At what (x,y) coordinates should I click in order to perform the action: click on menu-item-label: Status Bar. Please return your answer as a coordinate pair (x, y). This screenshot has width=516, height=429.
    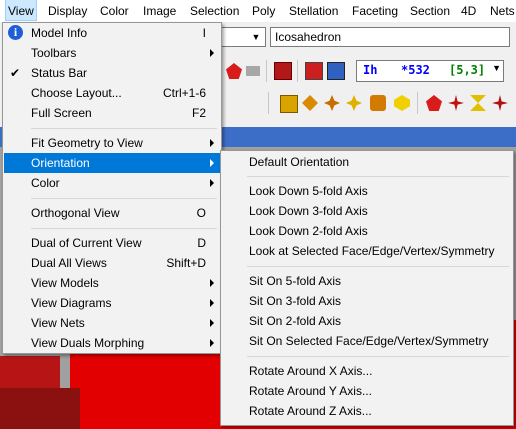
    Looking at the image, I should click on (59, 73).